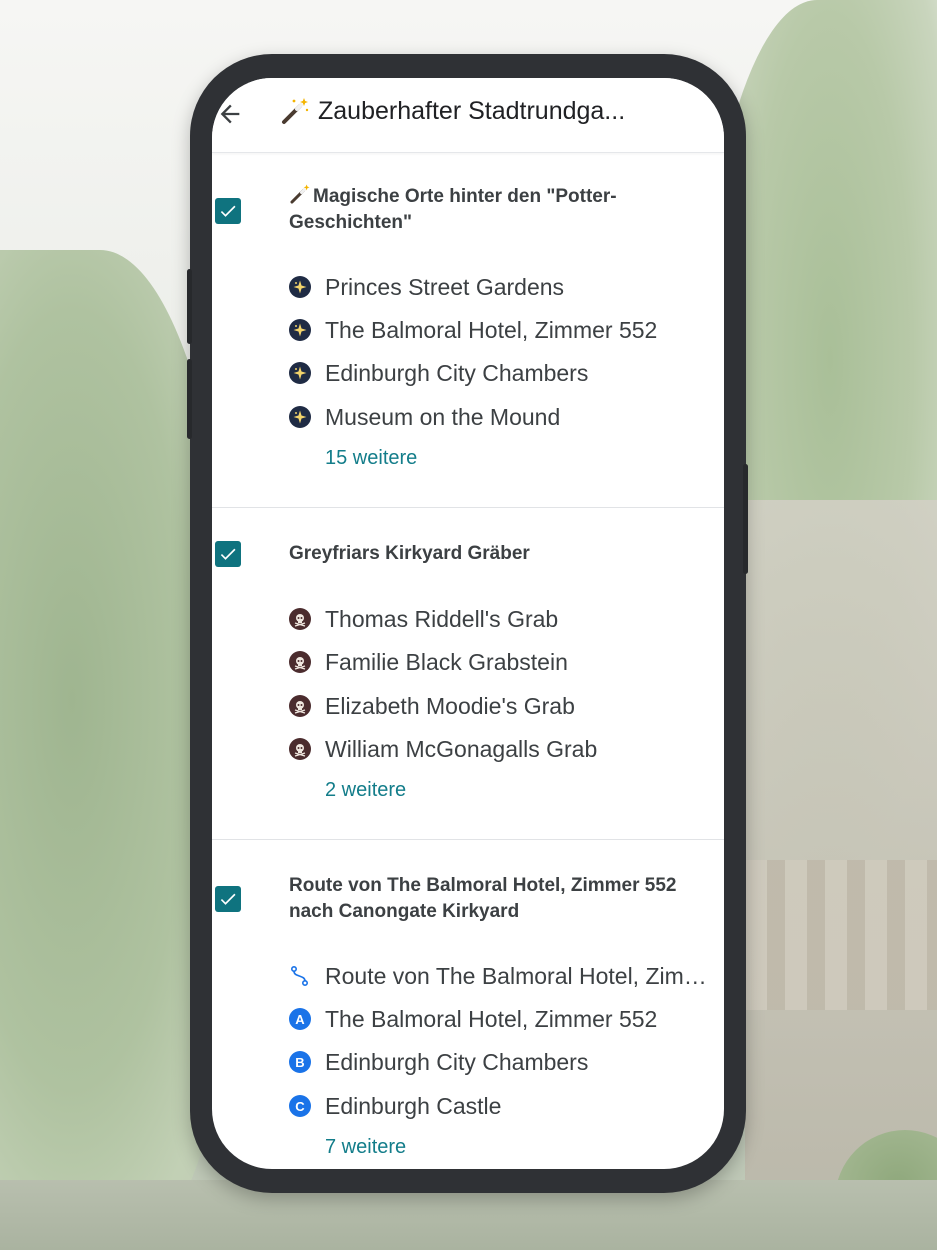  Describe the element at coordinates (365, 790) in the screenshot. I see `more-link: 2 weitere` at that location.